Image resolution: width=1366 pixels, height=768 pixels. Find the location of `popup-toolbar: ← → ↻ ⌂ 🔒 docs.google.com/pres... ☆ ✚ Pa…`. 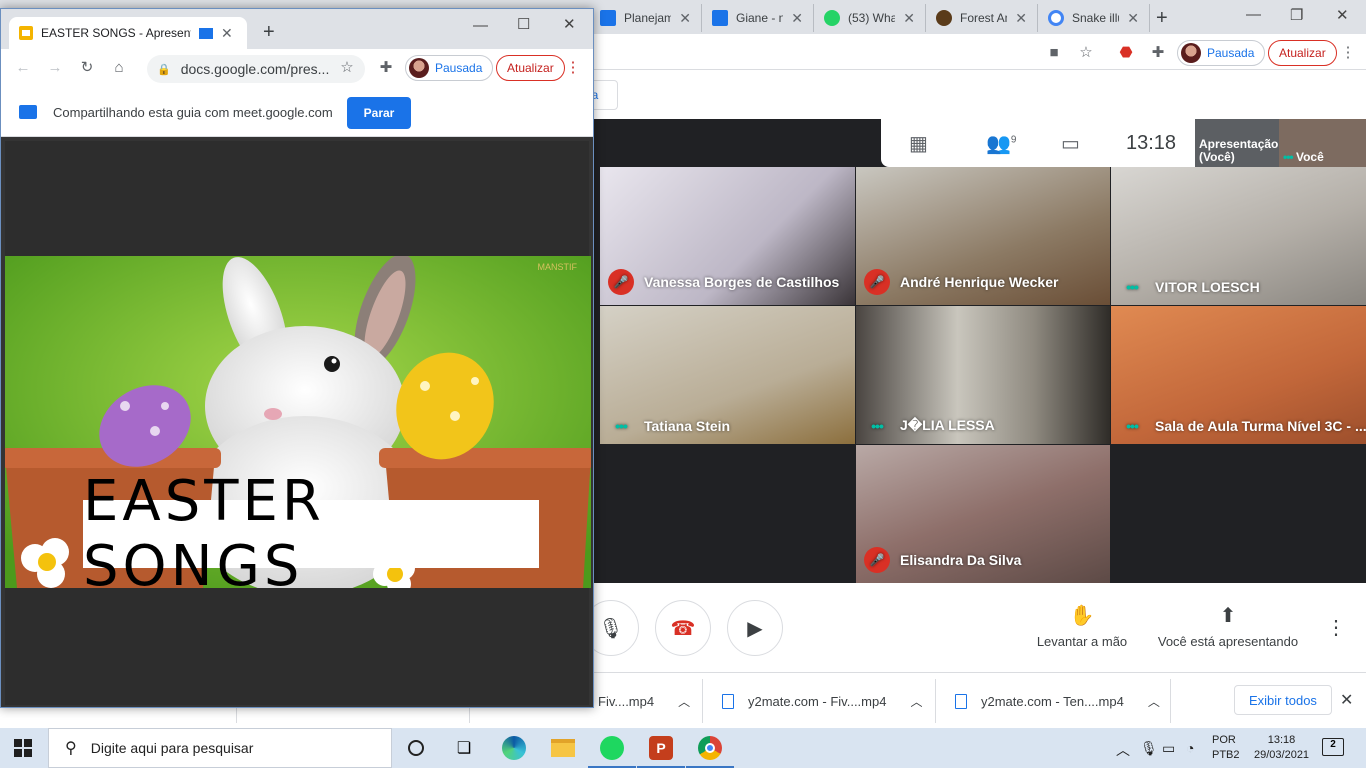

popup-toolbar: ← → ↻ ⌂ 🔒 docs.google.com/pres... ☆ ✚ Pa… is located at coordinates (297, 69).